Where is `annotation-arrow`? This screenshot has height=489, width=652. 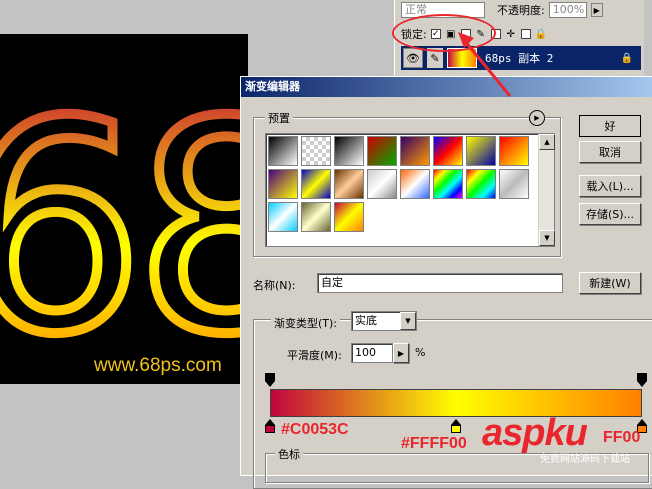 annotation-arrow is located at coordinates (485, 64).